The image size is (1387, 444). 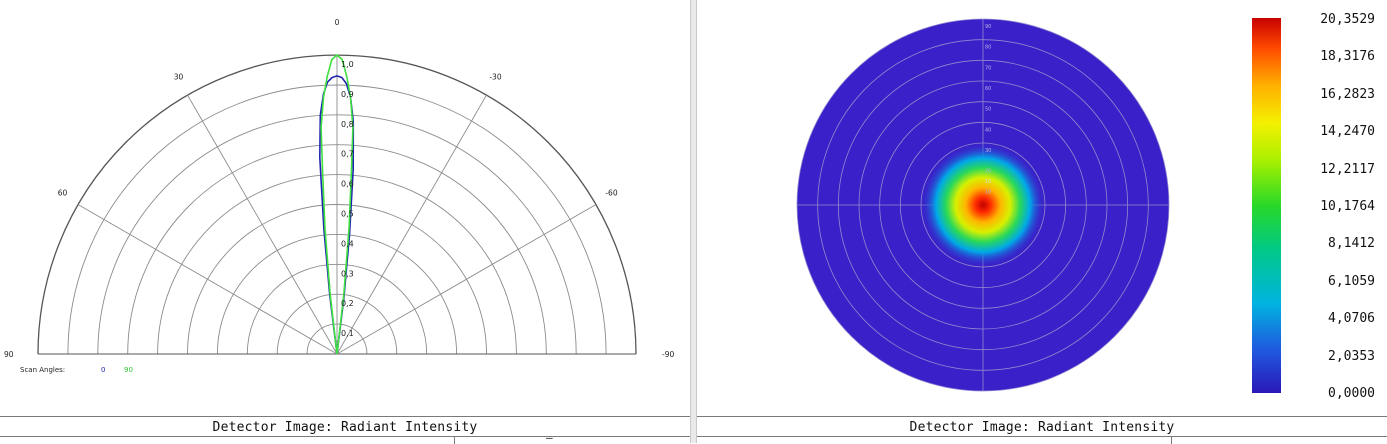 What do you see at coordinates (347, 243) in the screenshot?
I see `polar-radial-tick-label: 0,4` at bounding box center [347, 243].